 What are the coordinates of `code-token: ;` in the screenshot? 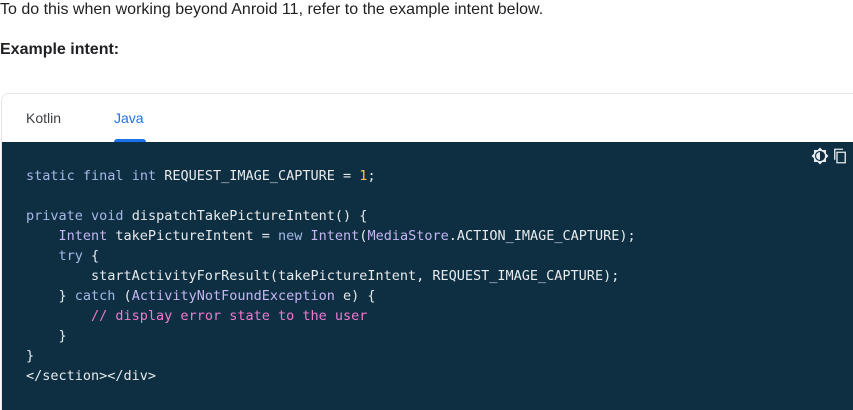 It's located at (371, 176).